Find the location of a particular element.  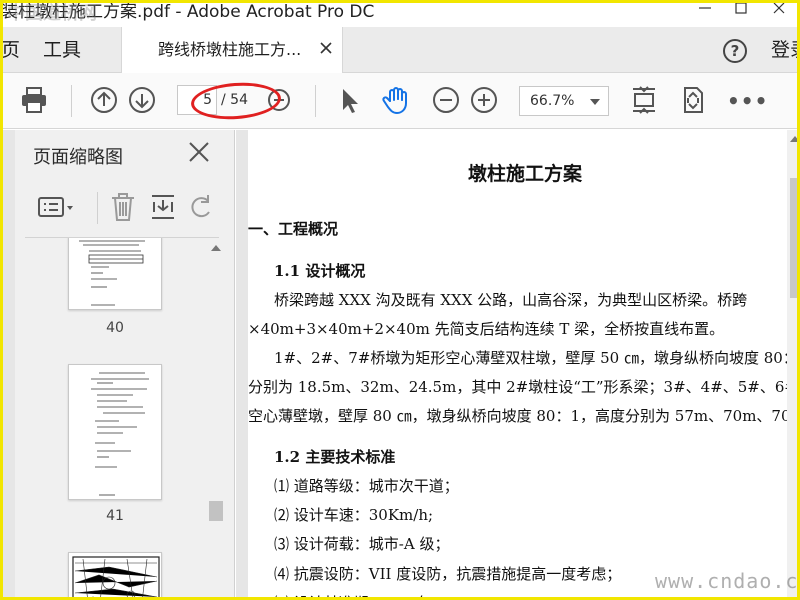

fit-page-icon is located at coordinates (644, 100).